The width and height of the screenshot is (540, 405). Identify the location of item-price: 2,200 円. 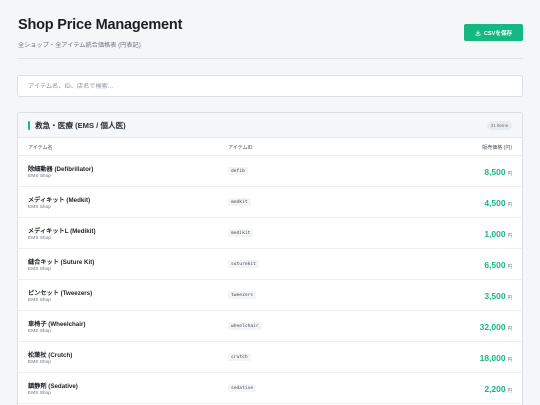
(498, 389).